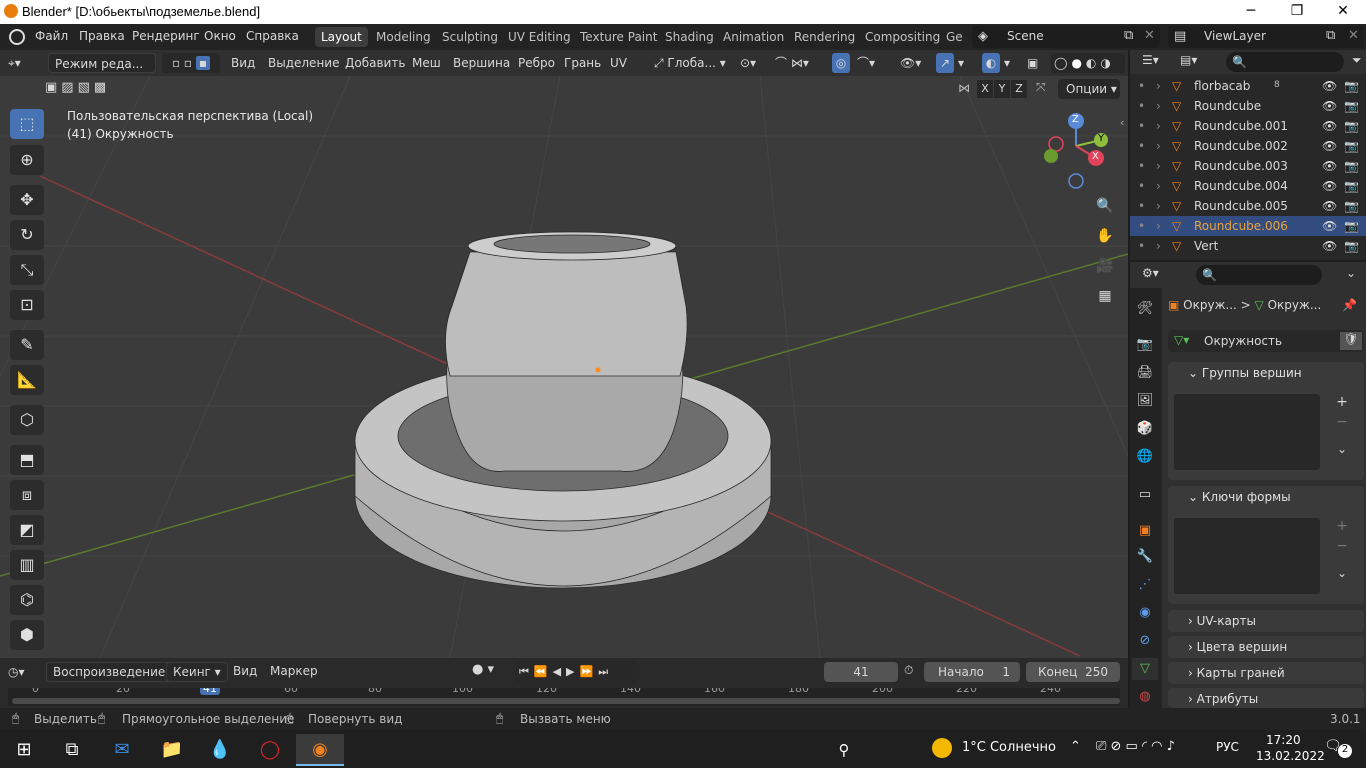 This screenshot has height=768, width=1366. Describe the element at coordinates (985, 89) in the screenshot. I see `mirror-x-toggle: X` at that location.